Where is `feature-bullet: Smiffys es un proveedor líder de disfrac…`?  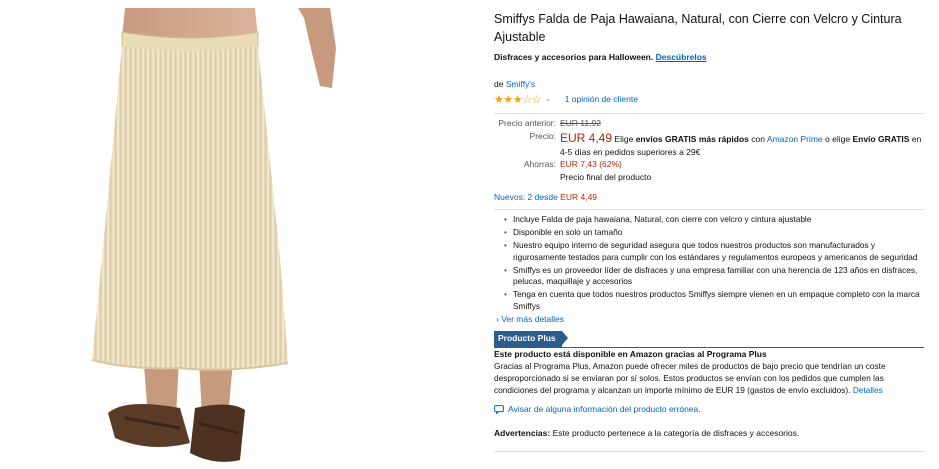
feature-bullet: Smiffys es un proveedor líder de disfrac… is located at coordinates (714, 277).